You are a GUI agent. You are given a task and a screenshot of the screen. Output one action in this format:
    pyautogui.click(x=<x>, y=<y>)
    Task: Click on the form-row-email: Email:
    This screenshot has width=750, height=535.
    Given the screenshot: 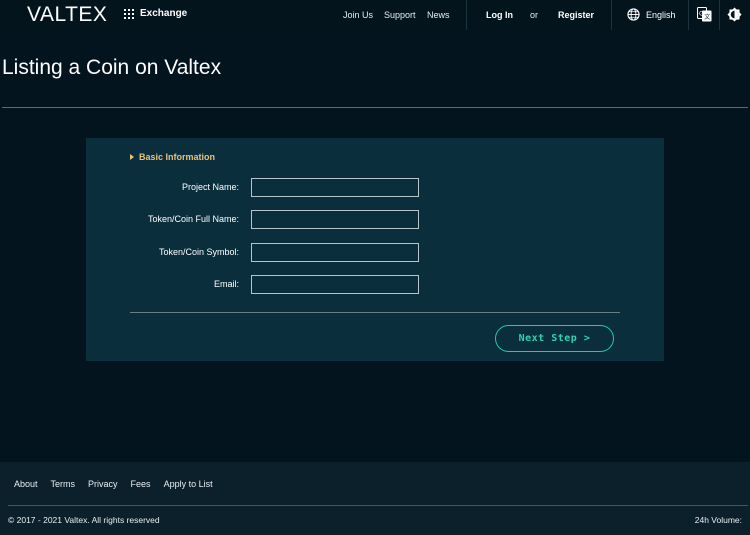 What is the action you would take?
    pyautogui.click(x=375, y=285)
    